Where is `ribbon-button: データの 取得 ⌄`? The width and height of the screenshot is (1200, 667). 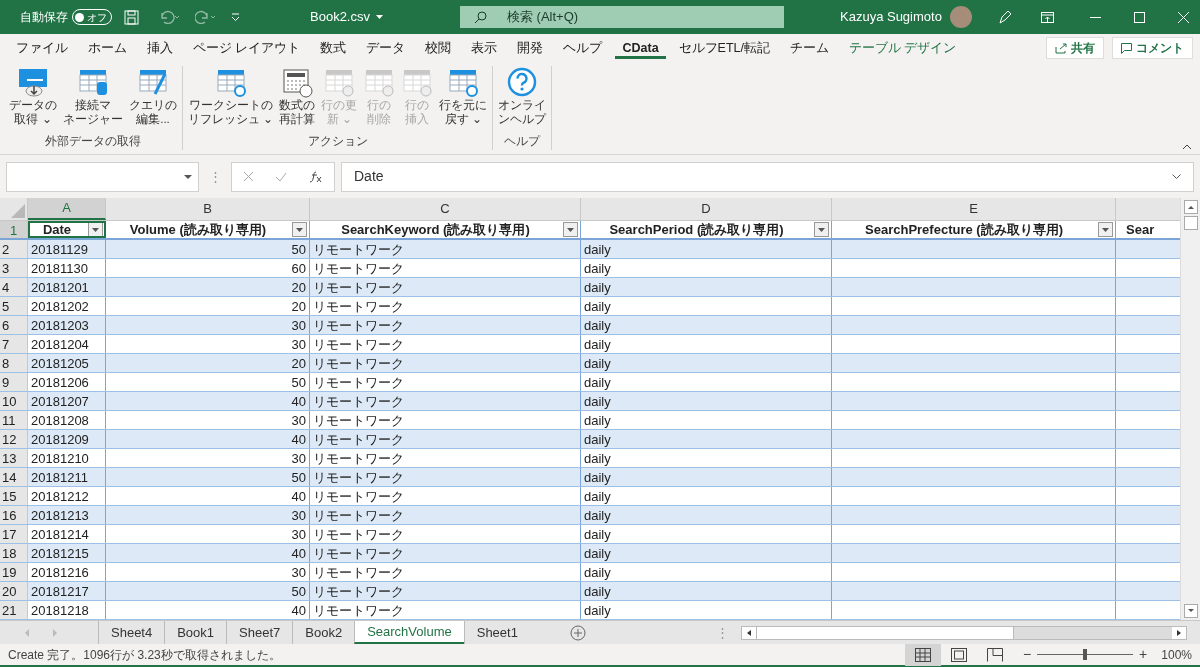 ribbon-button: データの 取得 ⌄ is located at coordinates (33, 99).